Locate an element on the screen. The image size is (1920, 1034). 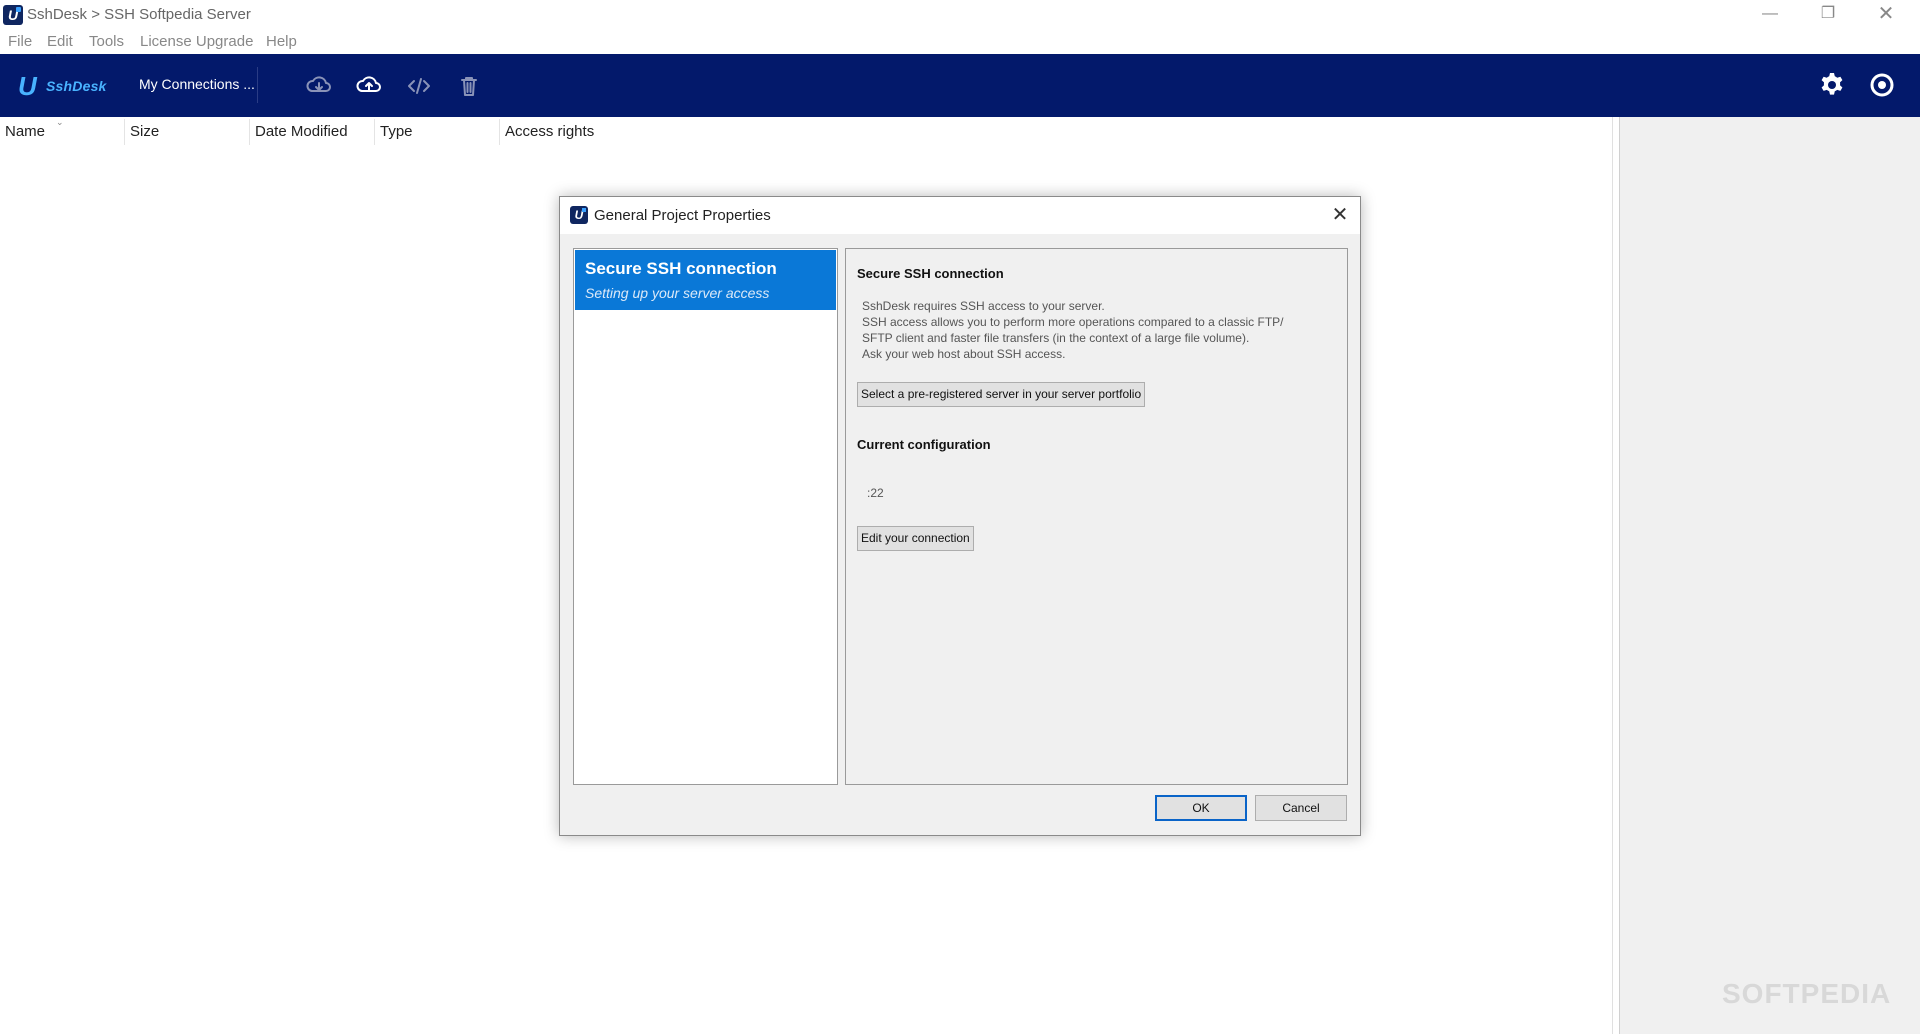
cloud-download-icon is located at coordinates (319, 86).